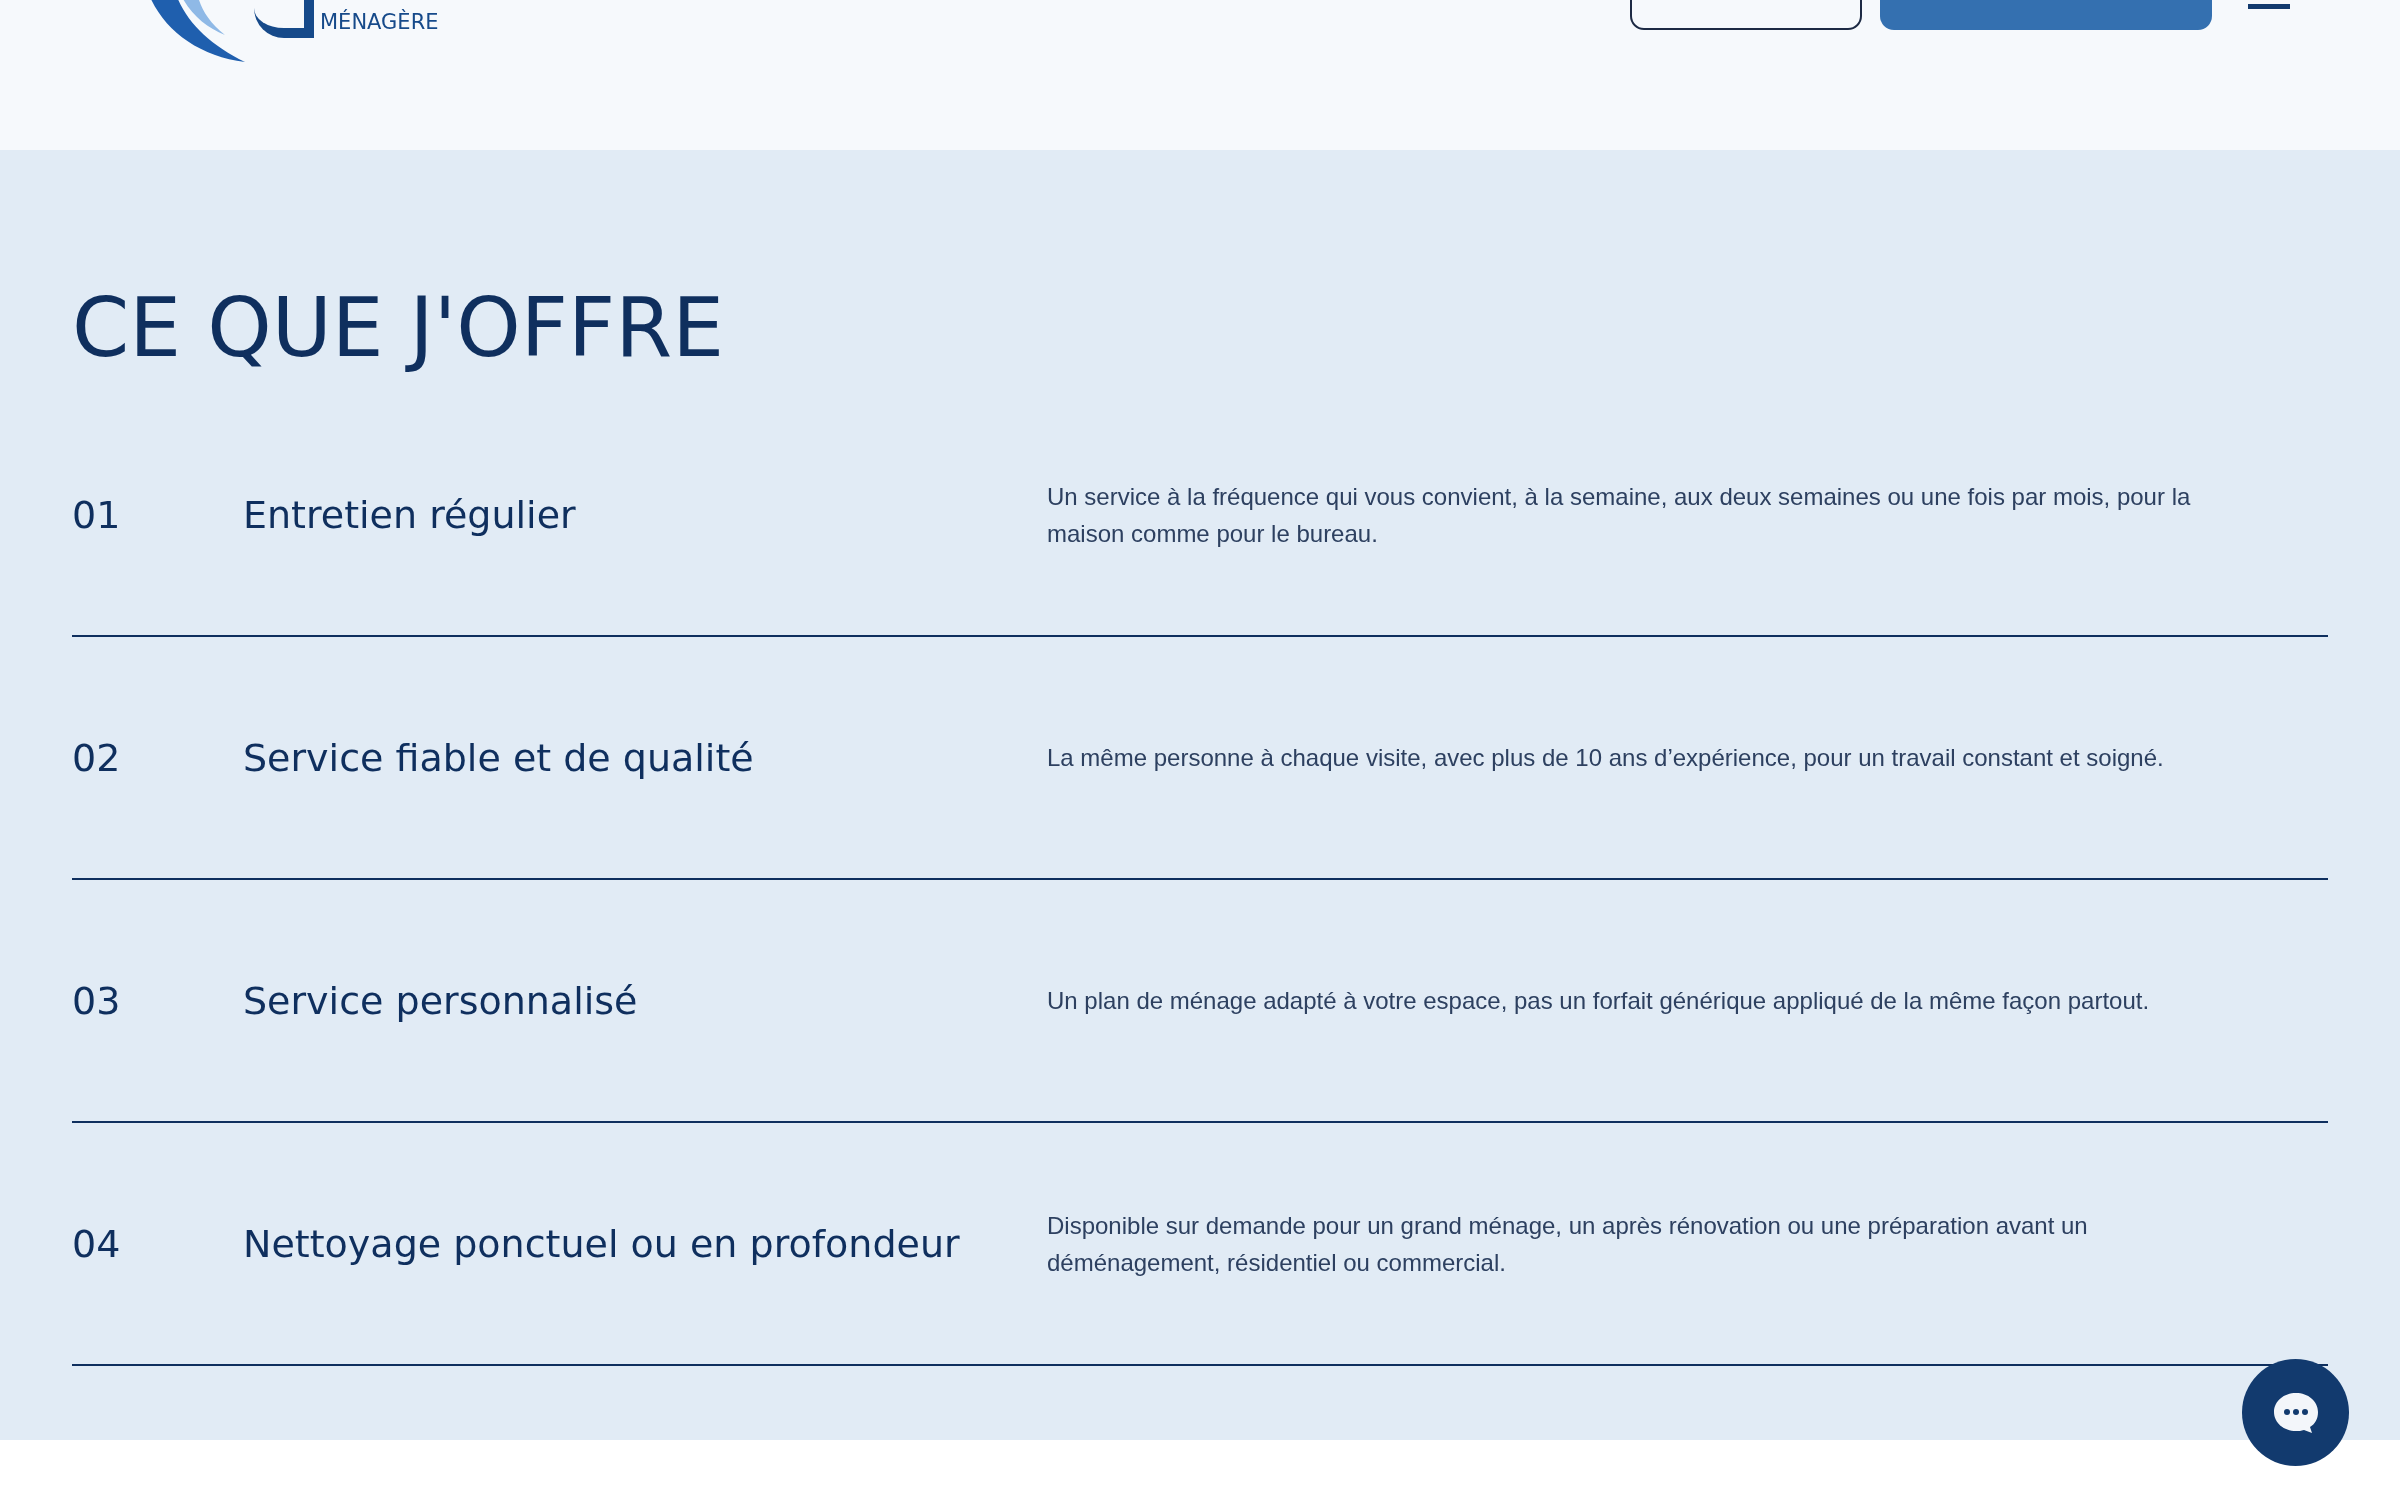 The height and width of the screenshot is (1500, 2400). Describe the element at coordinates (97, 514) in the screenshot. I see `service-number: 01` at that location.